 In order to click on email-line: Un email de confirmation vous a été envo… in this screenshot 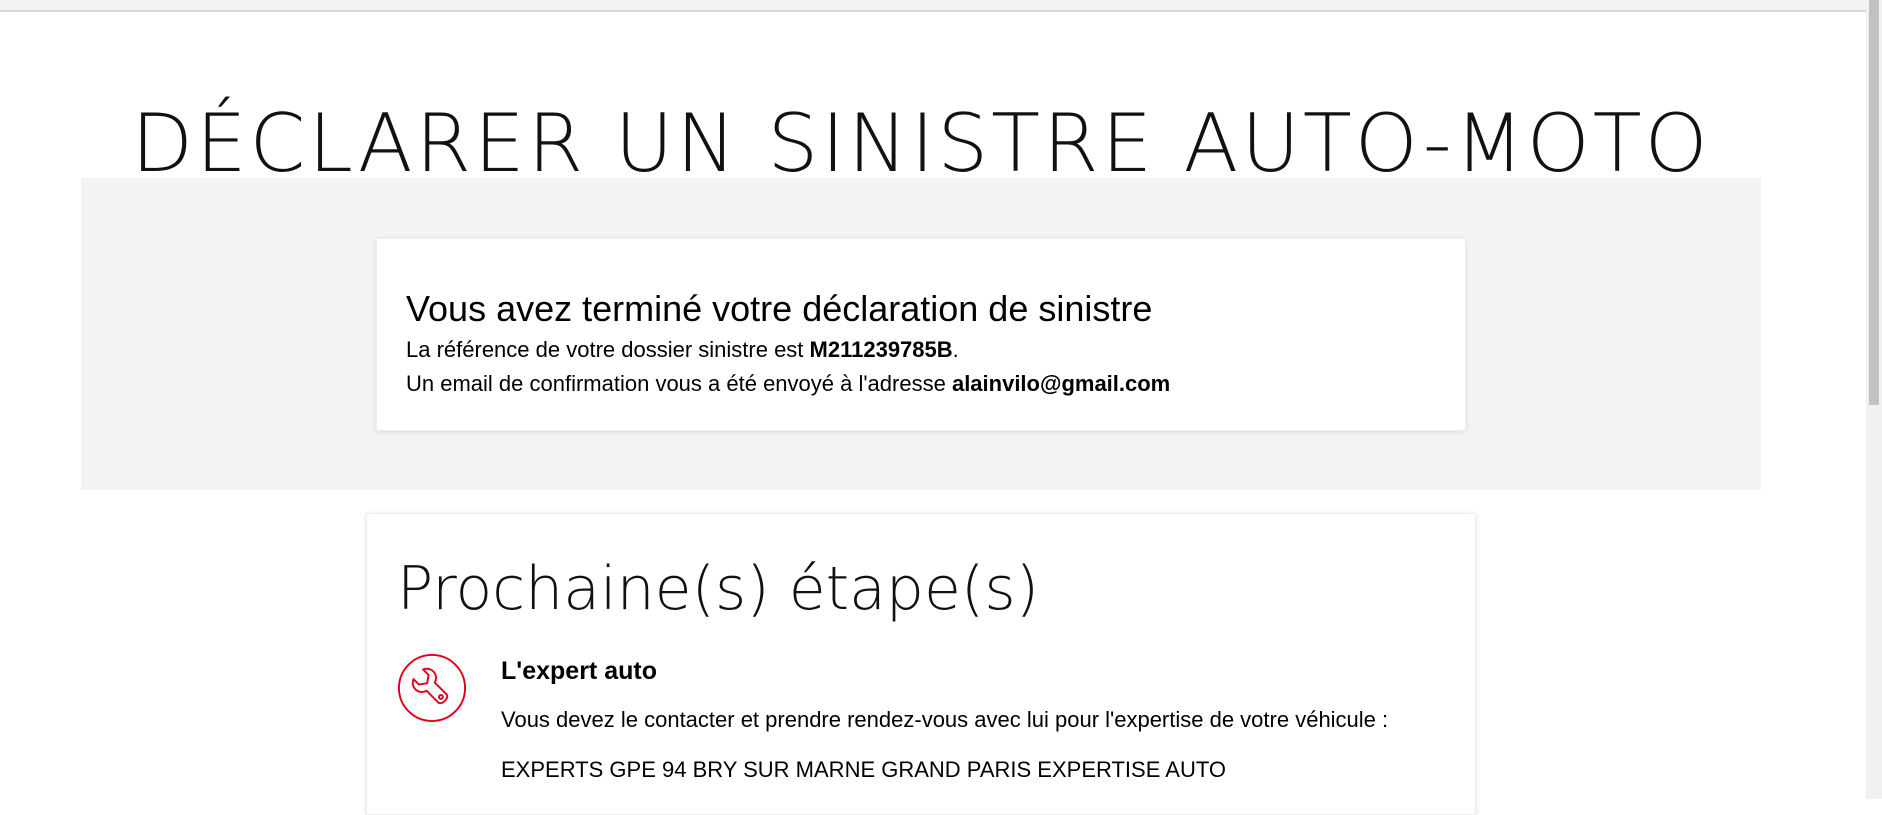, I will do `click(788, 384)`.